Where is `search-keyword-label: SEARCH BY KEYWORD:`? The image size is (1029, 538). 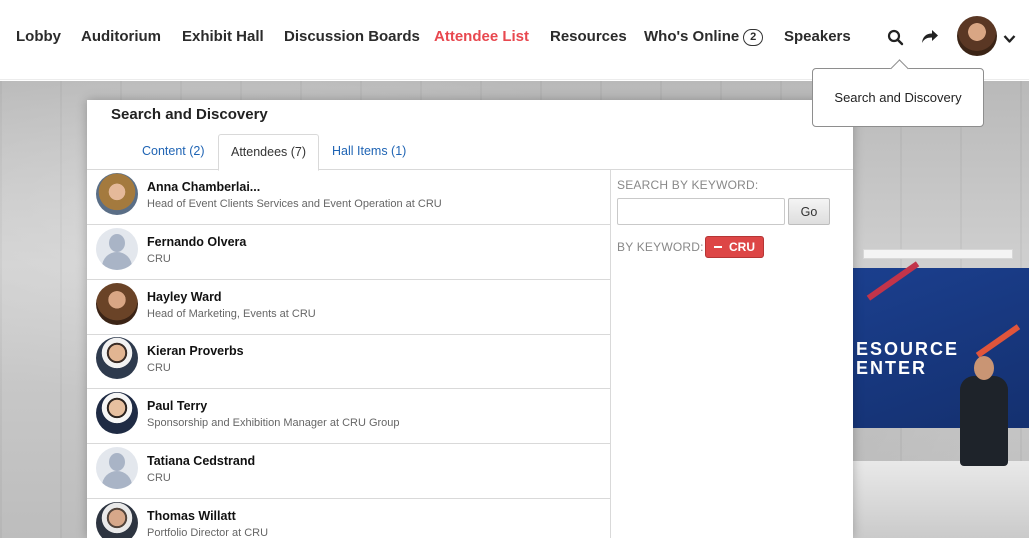 search-keyword-label: SEARCH BY KEYWORD: is located at coordinates (688, 185).